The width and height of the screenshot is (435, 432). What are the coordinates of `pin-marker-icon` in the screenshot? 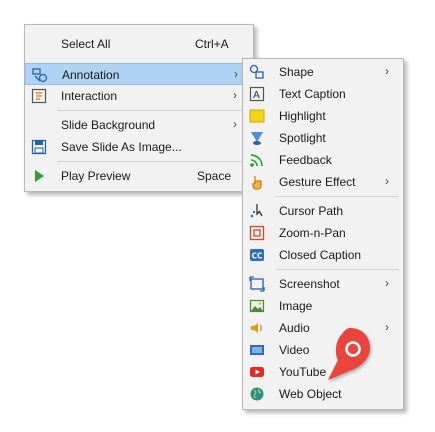 It's located at (349, 354).